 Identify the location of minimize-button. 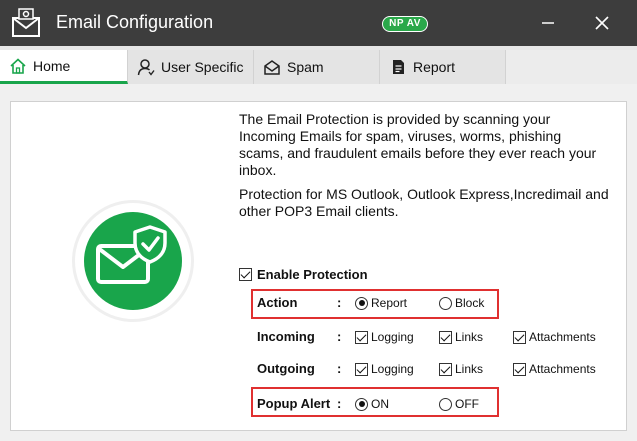
(548, 23).